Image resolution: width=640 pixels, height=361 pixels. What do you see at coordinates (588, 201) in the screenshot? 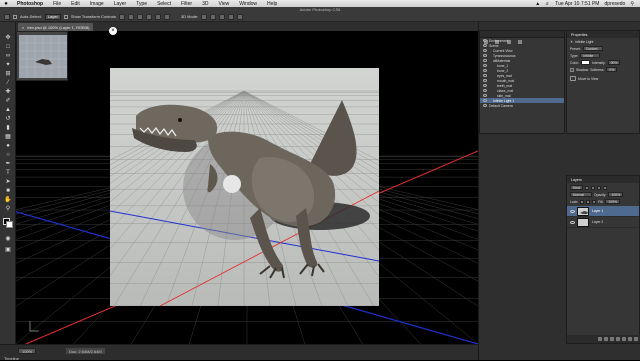
I see `lock-position-icon` at bounding box center [588, 201].